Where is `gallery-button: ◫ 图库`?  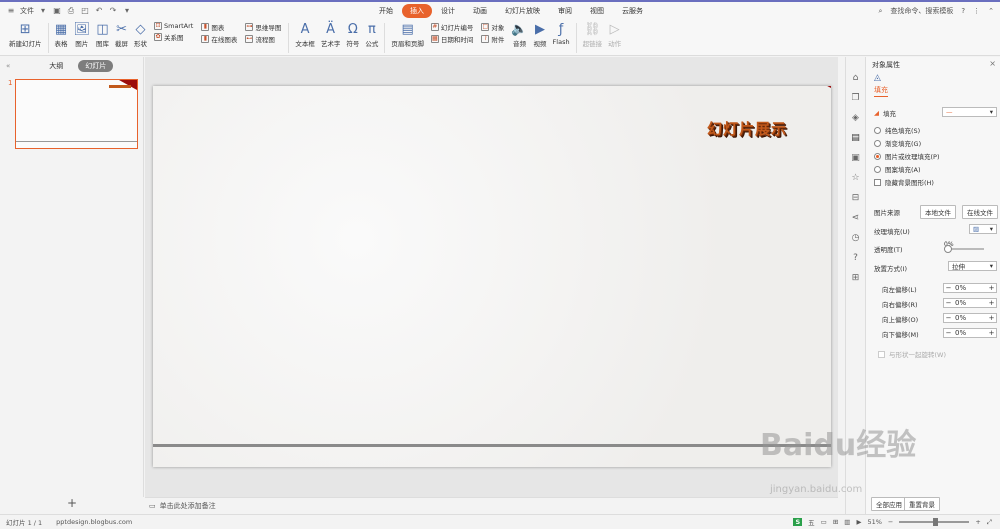
gallery-button: ◫ 图库 is located at coordinates (102, 35).